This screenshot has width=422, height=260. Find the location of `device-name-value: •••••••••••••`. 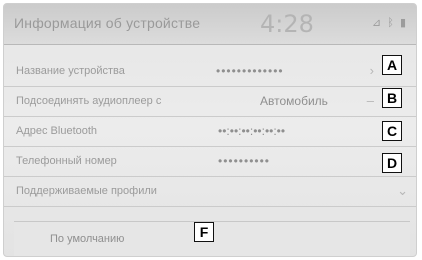

device-name-value: ••••••••••••• is located at coordinates (250, 71).